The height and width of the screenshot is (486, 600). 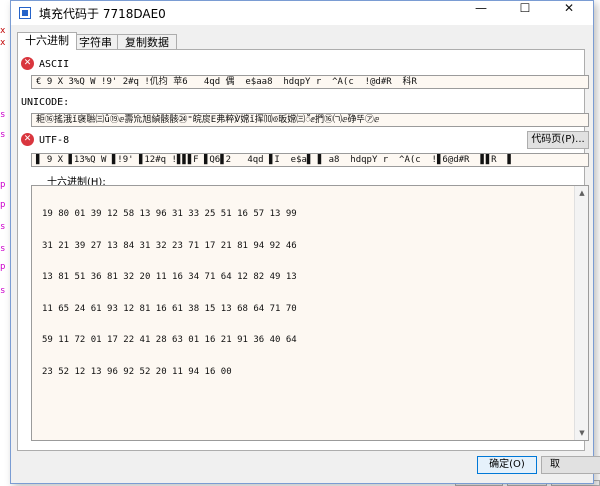 What do you see at coordinates (302, 13) in the screenshot?
I see `title-bar: 填充代码于 7718DAE0 — ☐ ✕` at bounding box center [302, 13].